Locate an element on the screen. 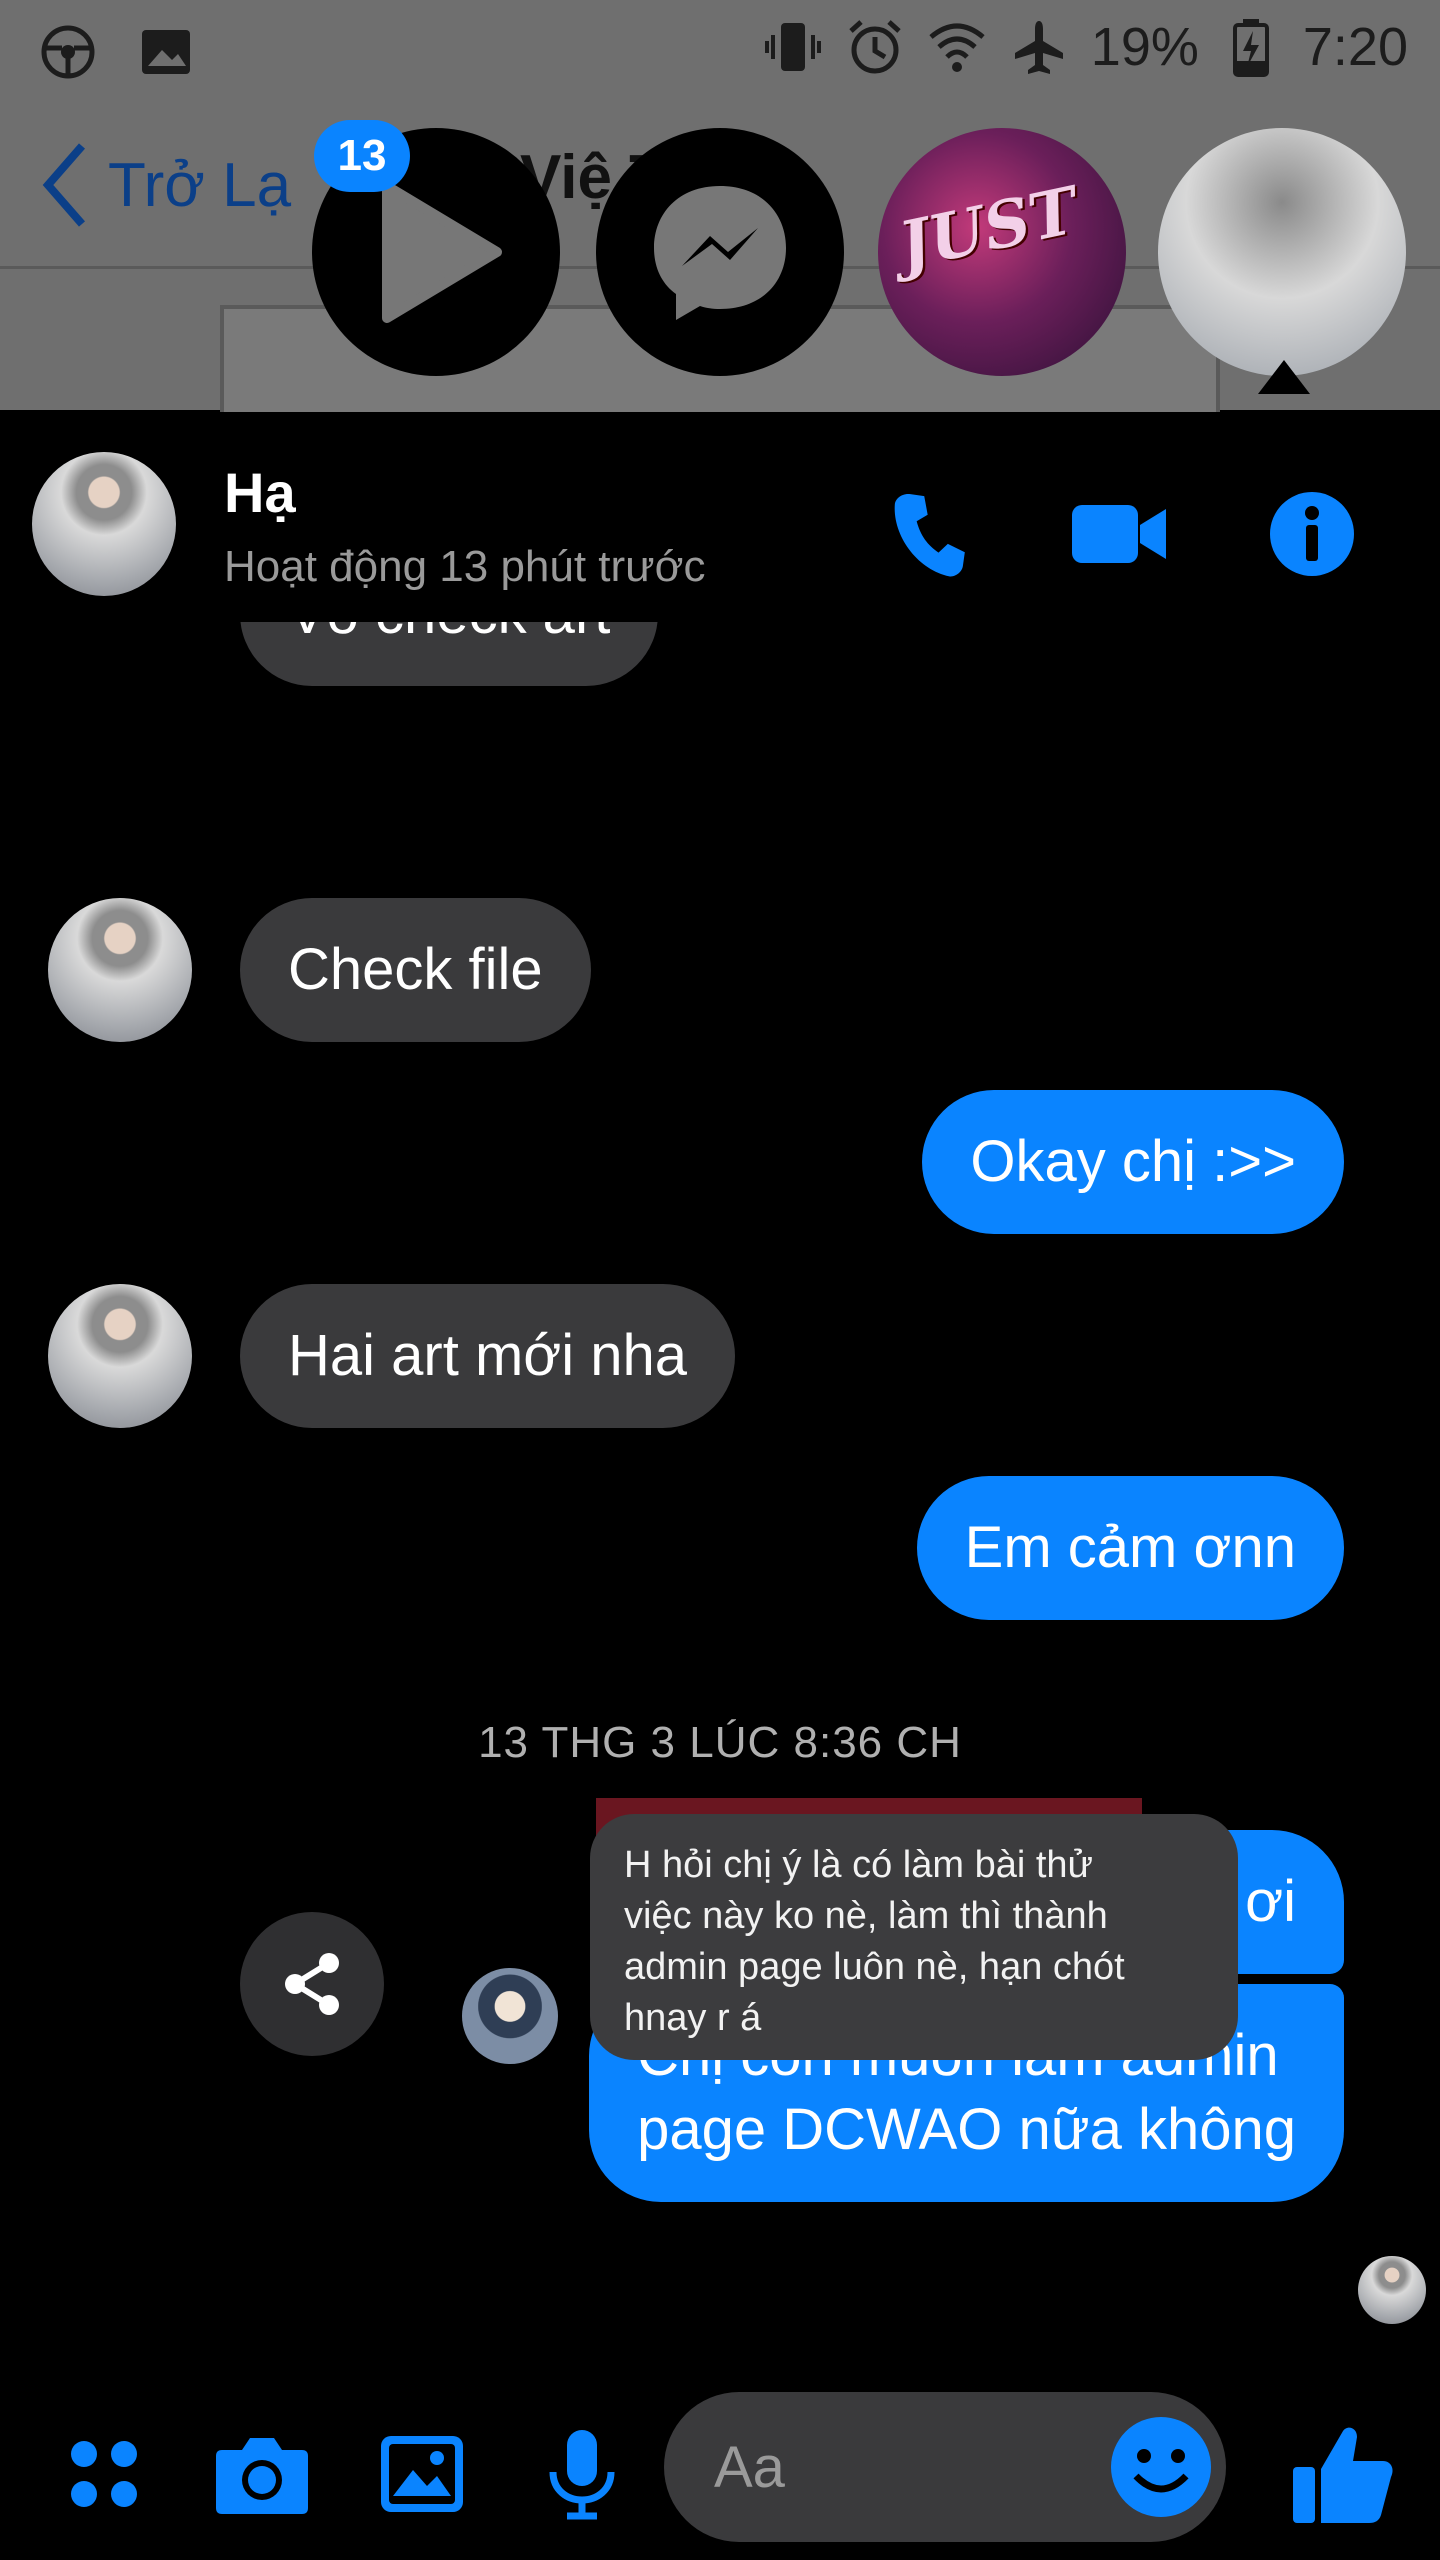 The height and width of the screenshot is (2560, 1440). back-label: Trở Lạ is located at coordinates (200, 185).